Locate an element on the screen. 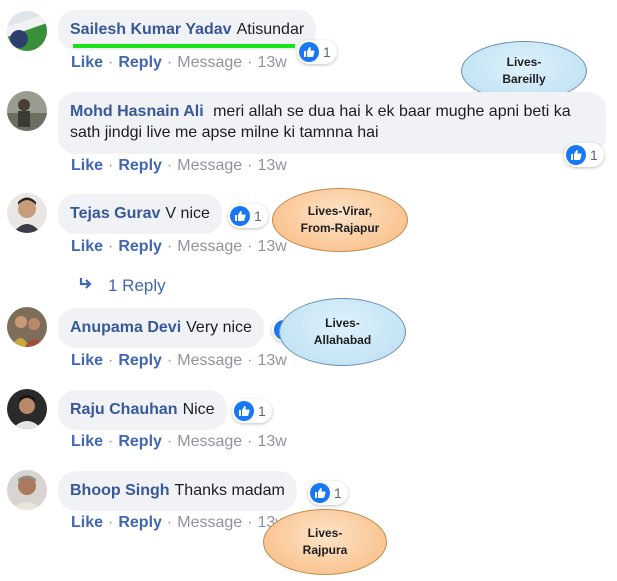 Image resolution: width=617 pixels, height=581 pixels. reply-arrow-icon is located at coordinates (86, 286).